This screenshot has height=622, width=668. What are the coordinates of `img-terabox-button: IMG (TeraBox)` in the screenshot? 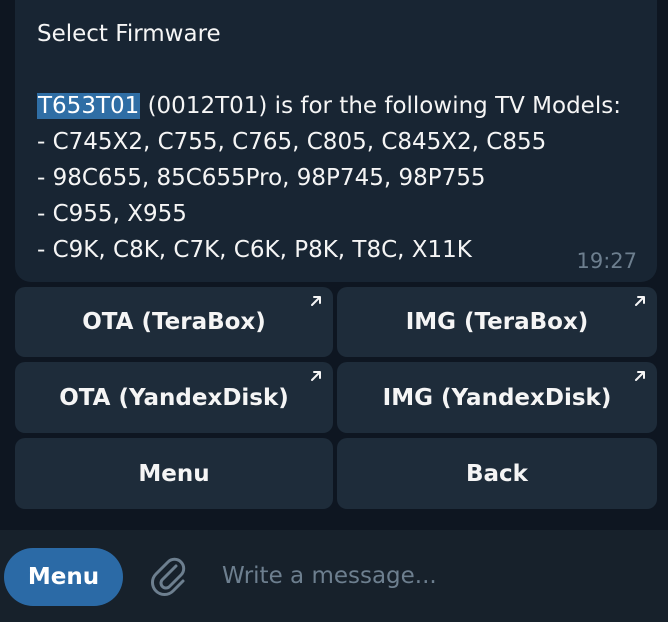 It's located at (497, 322).